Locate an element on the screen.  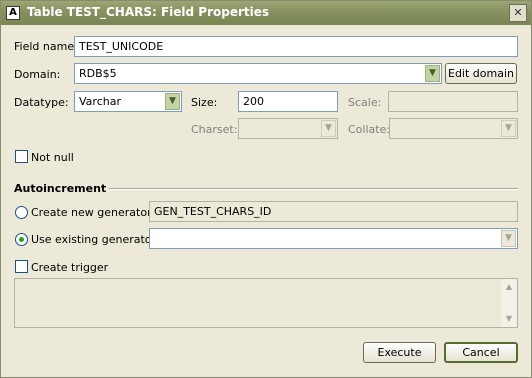
domain-select: RDB$5 ▼ is located at coordinates (258, 73).